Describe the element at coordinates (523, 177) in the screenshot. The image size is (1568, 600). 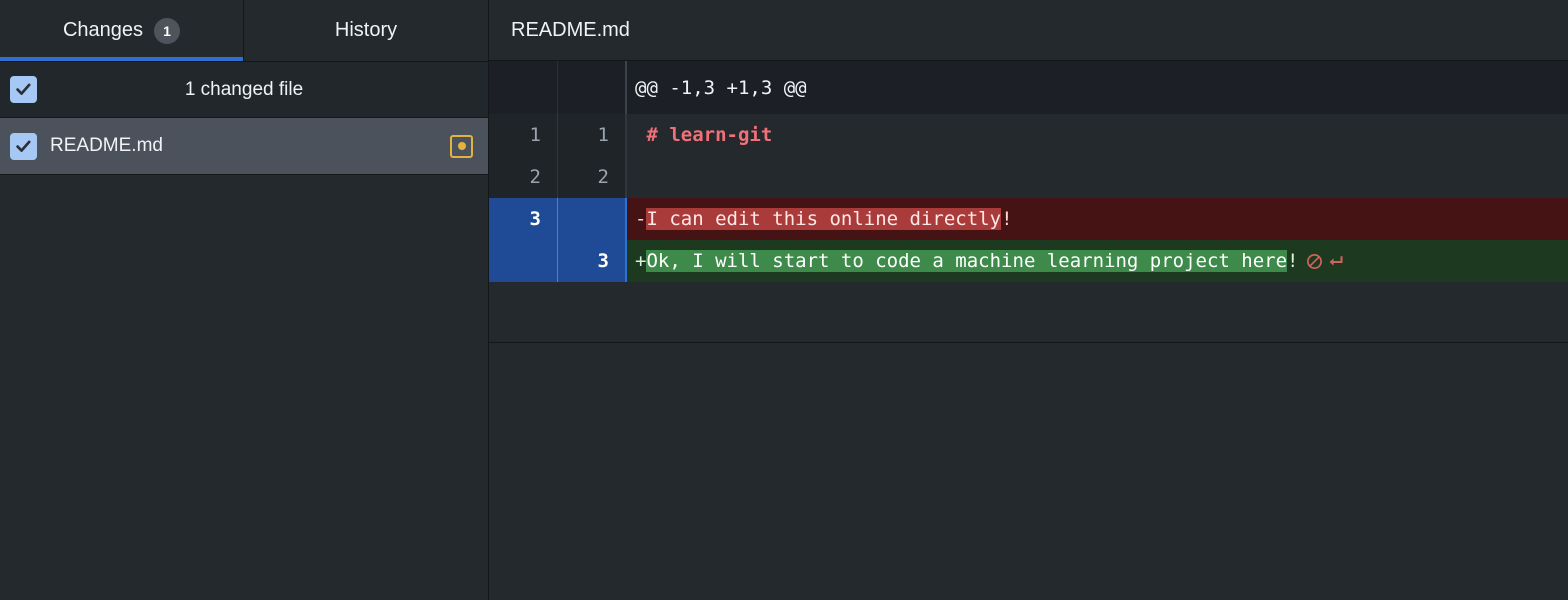
I see `gutter-old-line: 2` at that location.